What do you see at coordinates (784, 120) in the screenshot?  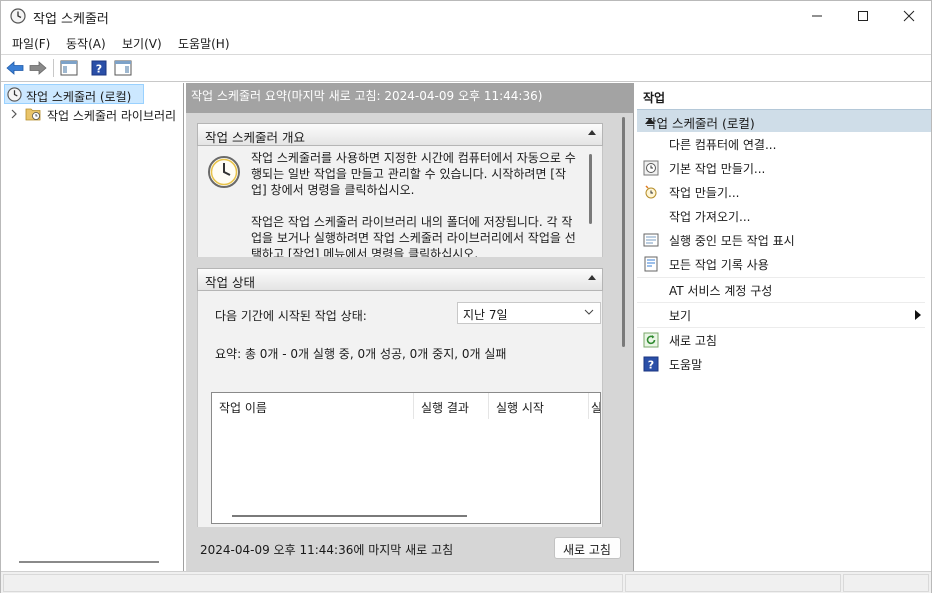 I see `actions-group-header: 작업 스케줄러 (로컬)` at bounding box center [784, 120].